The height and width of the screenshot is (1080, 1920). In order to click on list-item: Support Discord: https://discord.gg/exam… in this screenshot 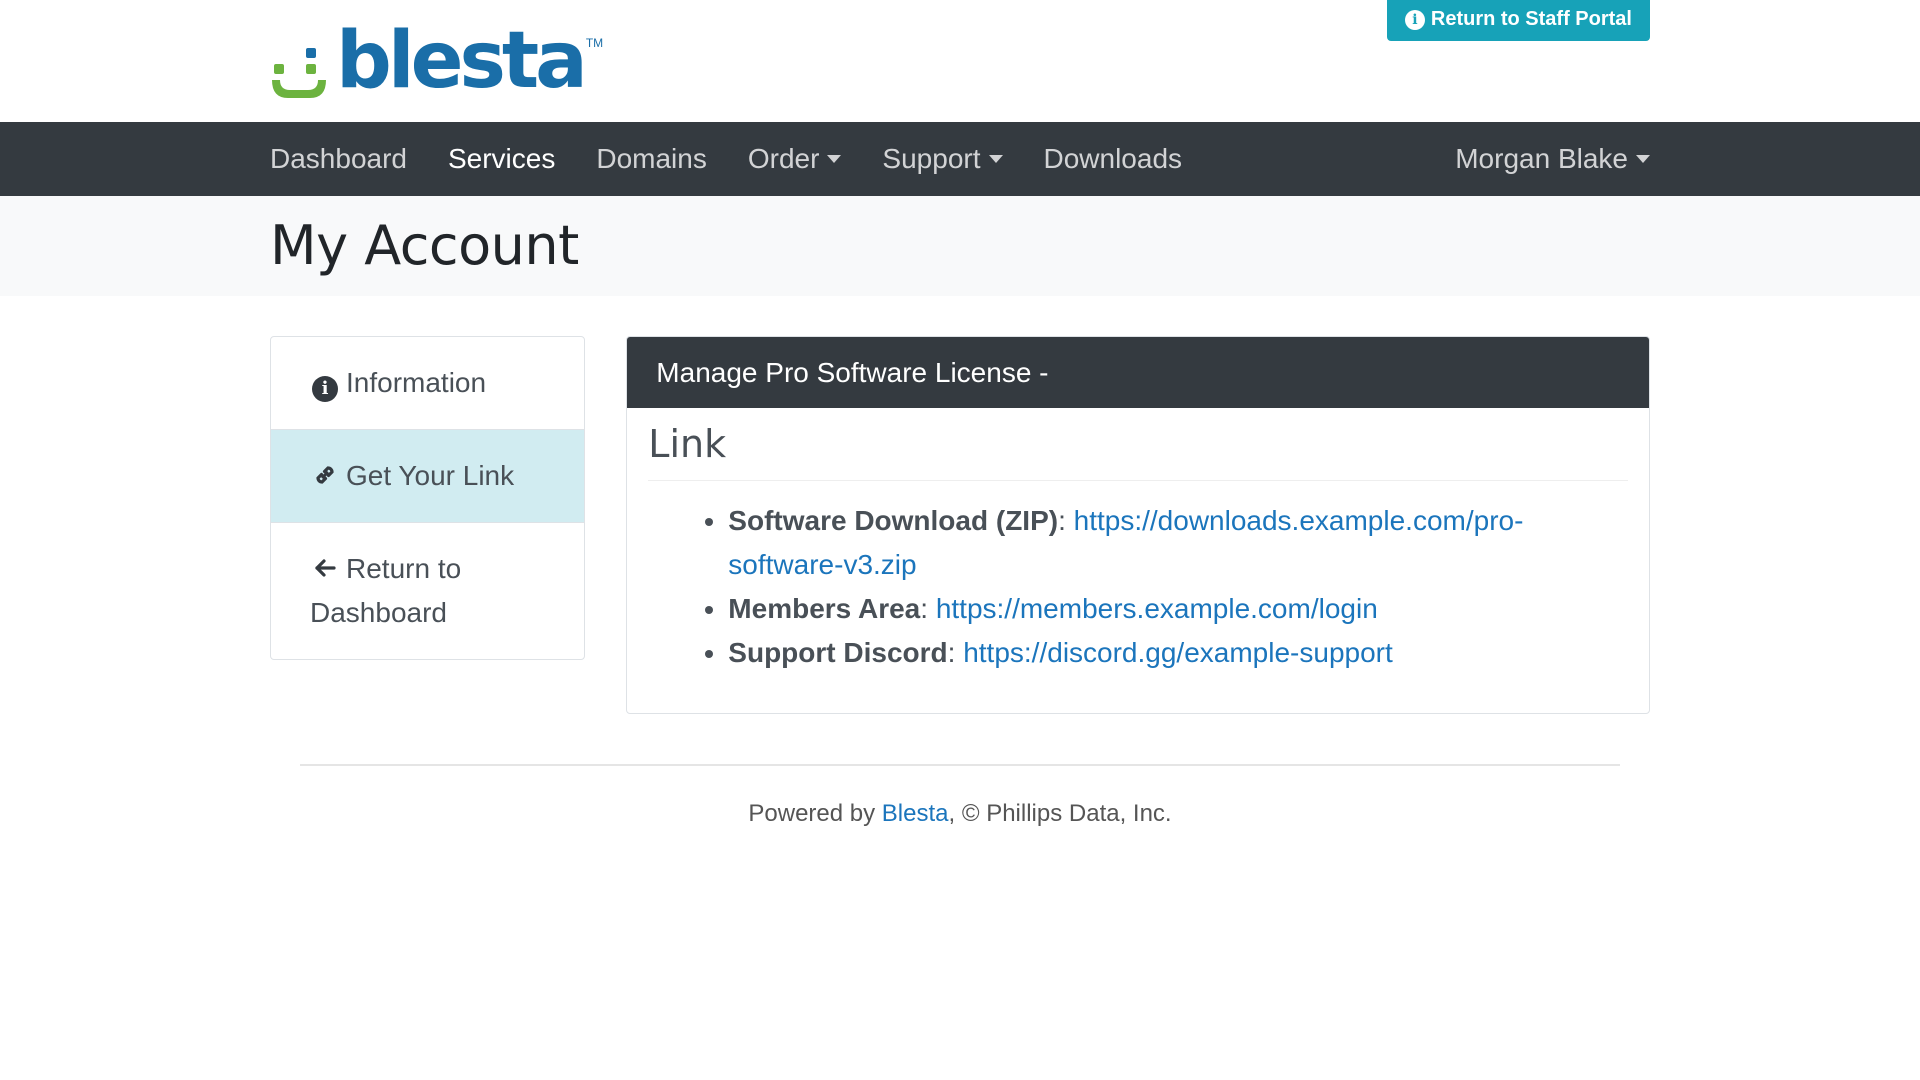, I will do `click(1178, 653)`.